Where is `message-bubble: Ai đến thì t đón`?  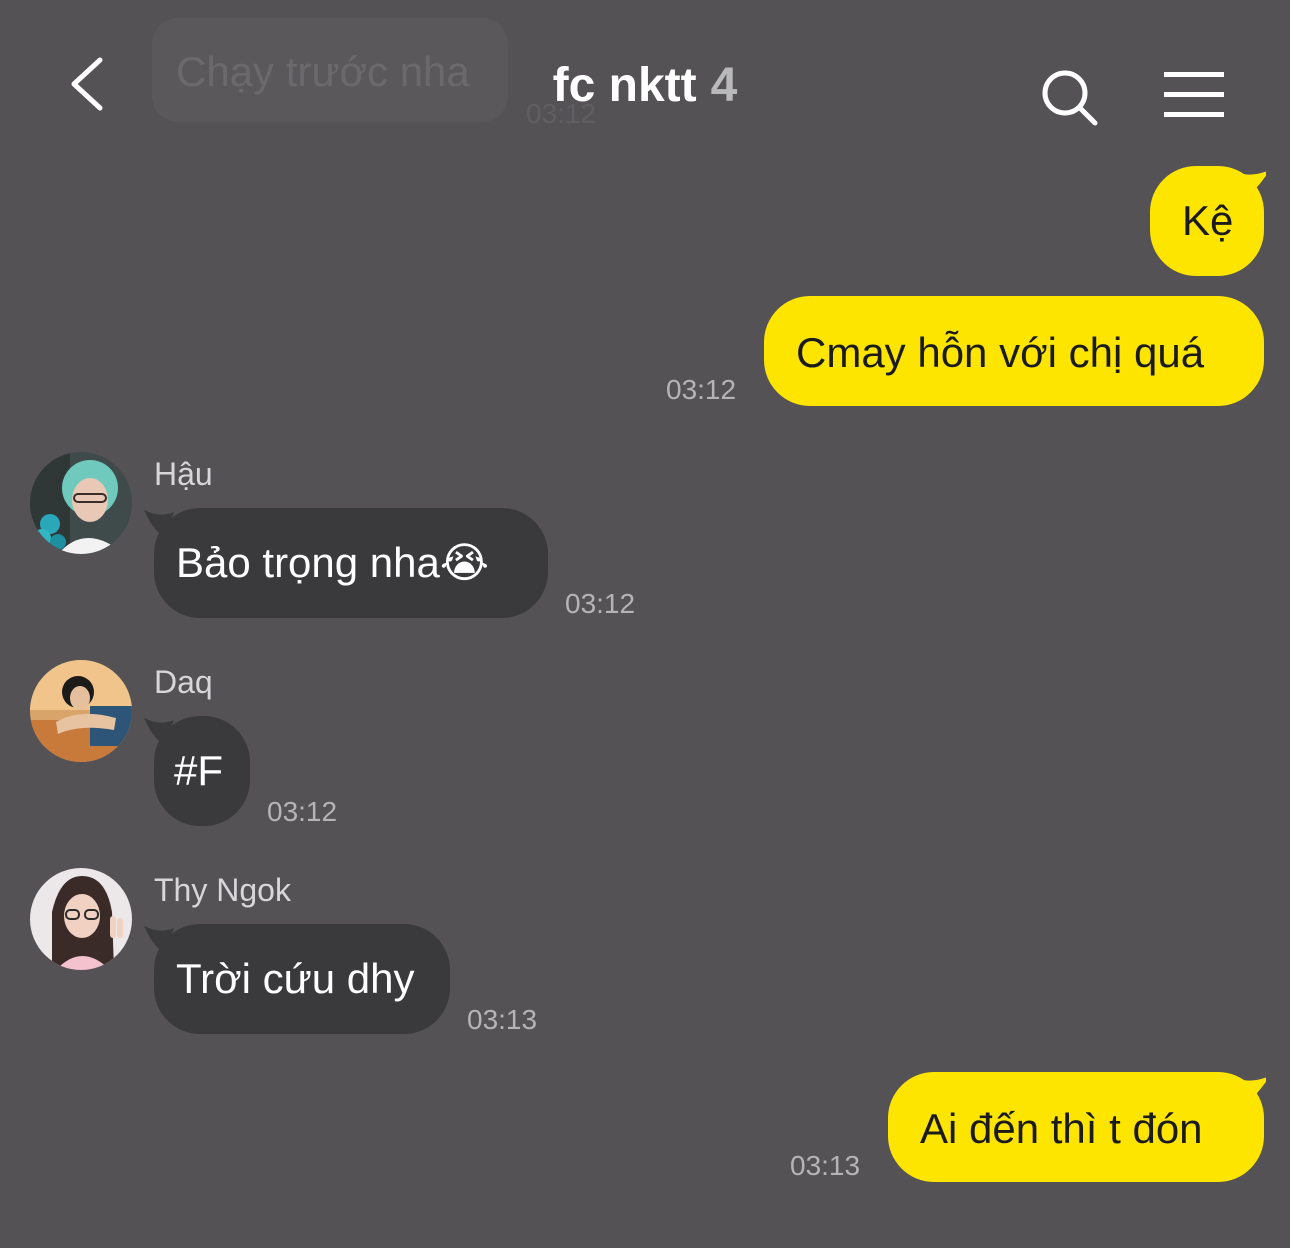
message-bubble: Ai đến thì t đón is located at coordinates (1076, 1127).